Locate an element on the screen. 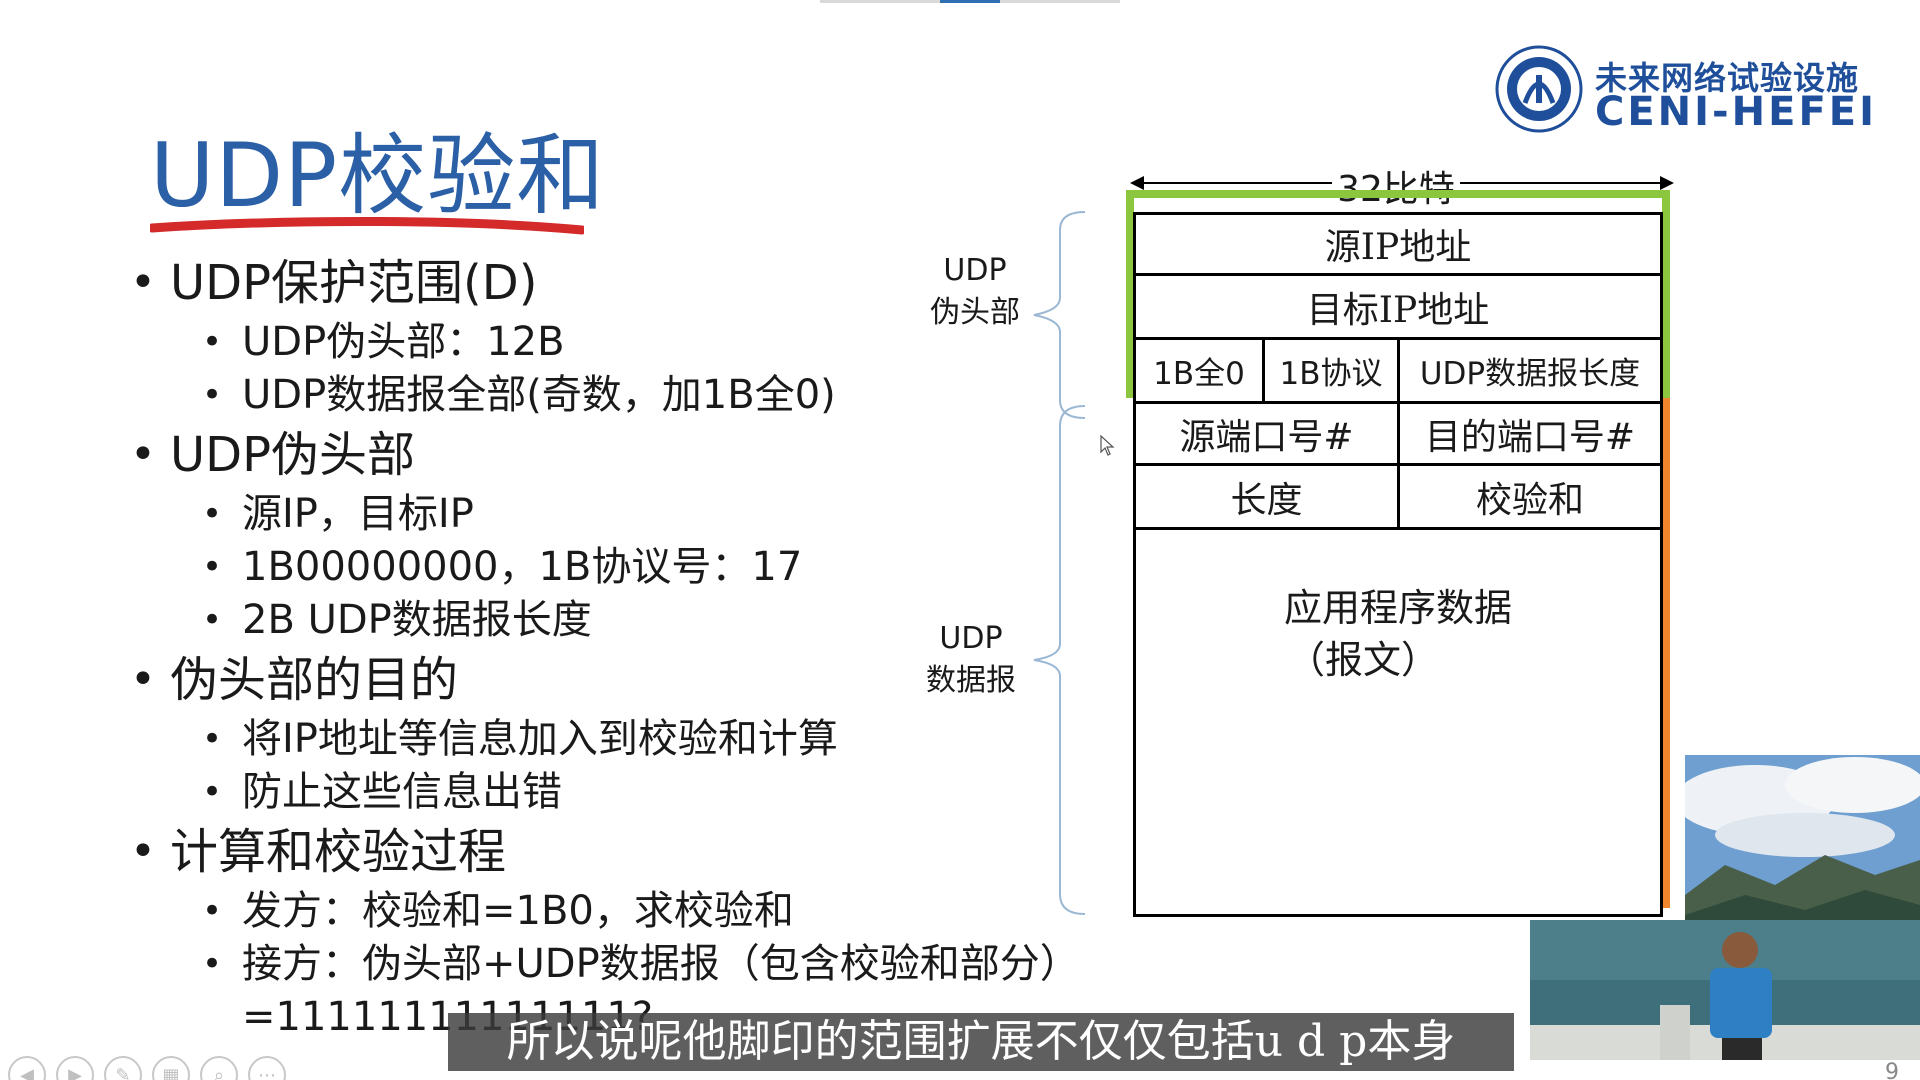 This screenshot has width=1920, height=1080. width-arrow-left is located at coordinates (1232, 183).